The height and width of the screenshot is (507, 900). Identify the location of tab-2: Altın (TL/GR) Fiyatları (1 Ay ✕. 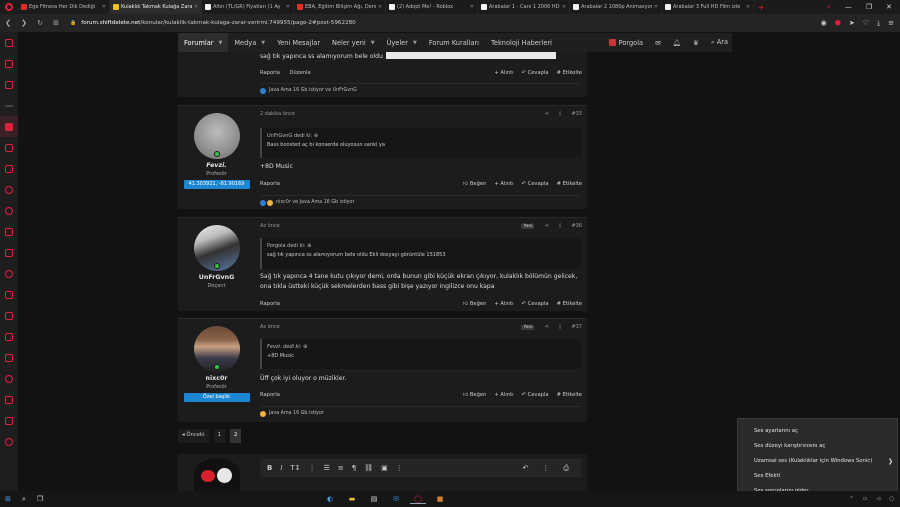
(248, 7).